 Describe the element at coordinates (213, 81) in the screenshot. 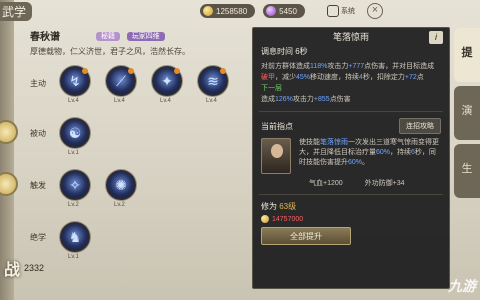

I see `skill-slot-active-4: ≋` at that location.